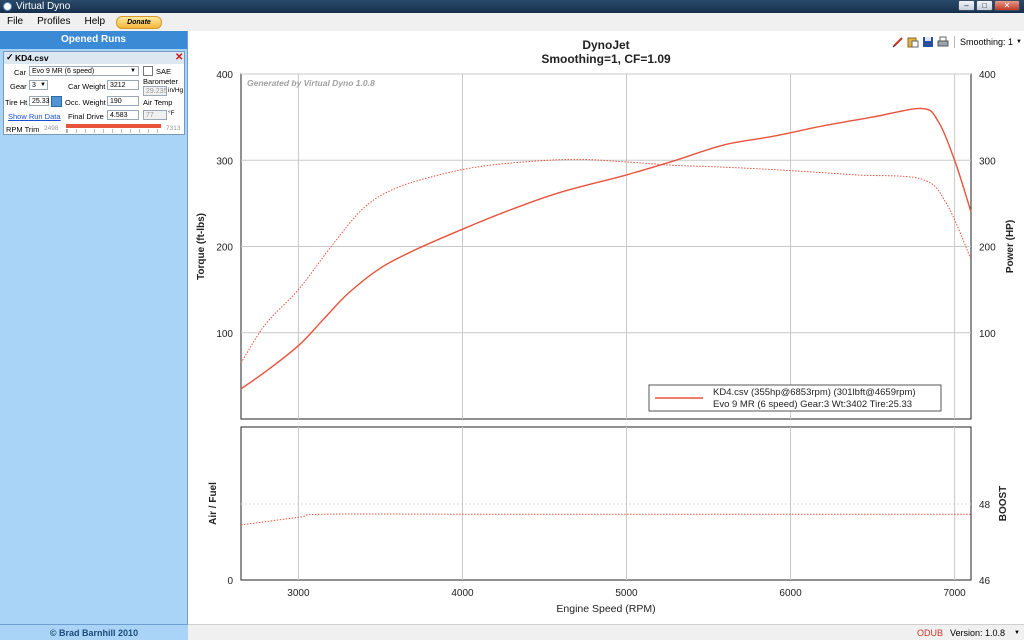  I want to click on barometer-unit: in/Hg, so click(176, 90).